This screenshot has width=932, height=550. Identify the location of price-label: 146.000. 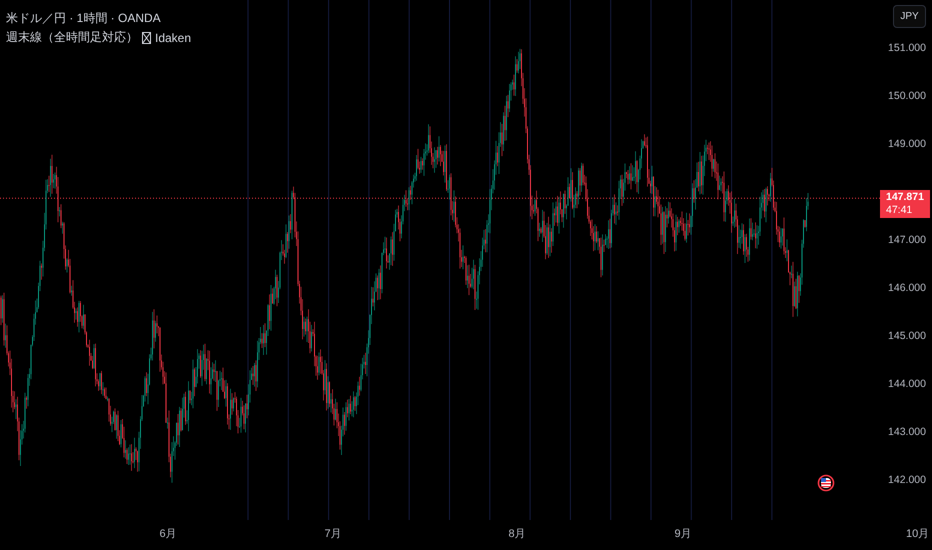
(907, 288).